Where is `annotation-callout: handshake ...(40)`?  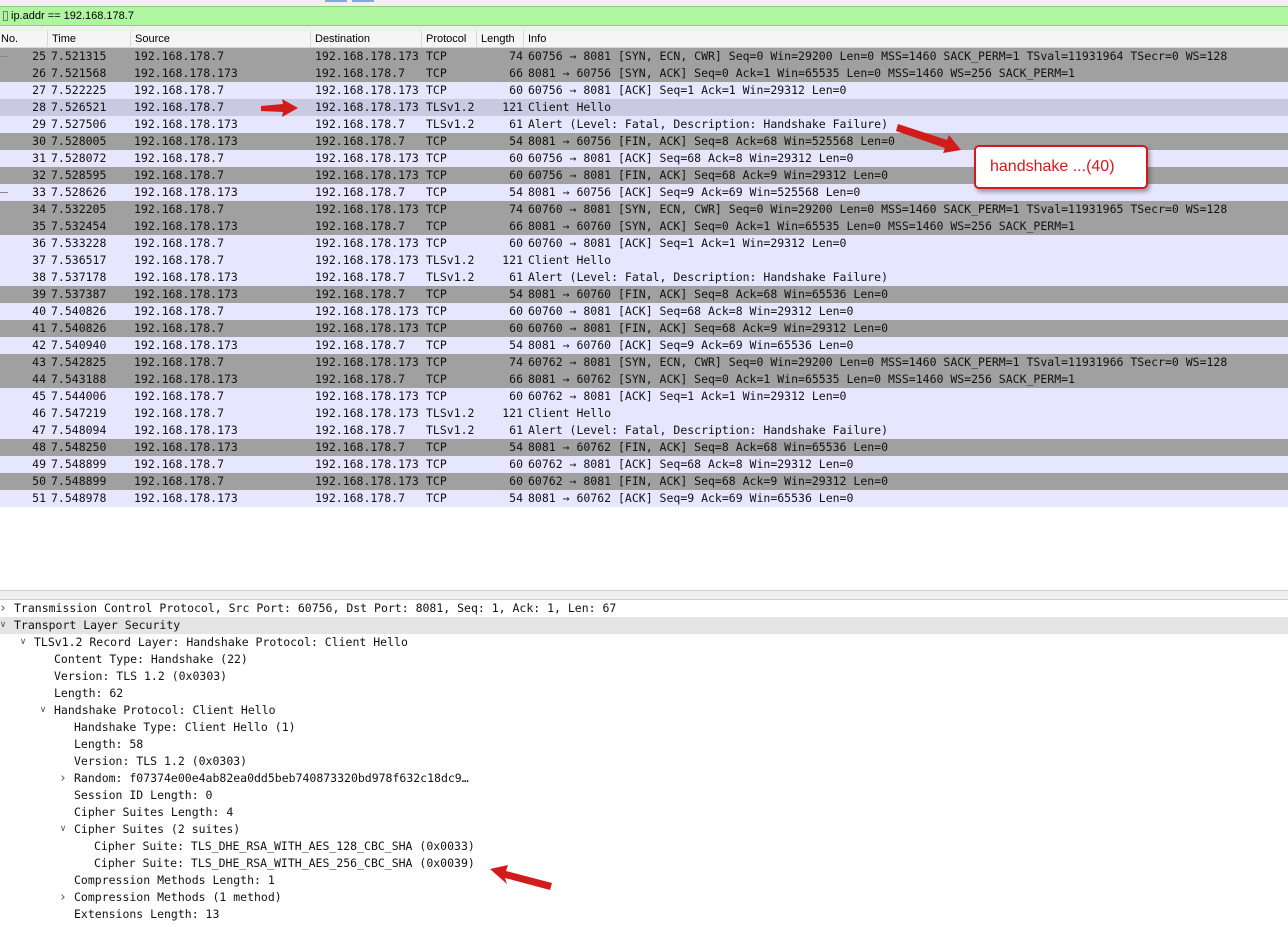
annotation-callout: handshake ...(40) is located at coordinates (1061, 167).